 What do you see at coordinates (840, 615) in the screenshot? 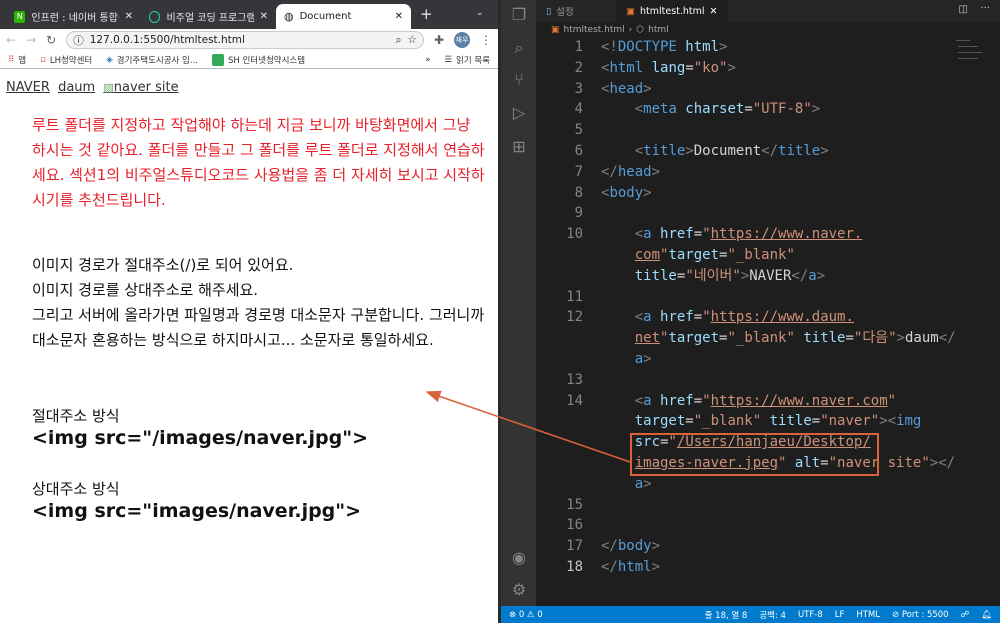
I see `eol: LF` at bounding box center [840, 615].